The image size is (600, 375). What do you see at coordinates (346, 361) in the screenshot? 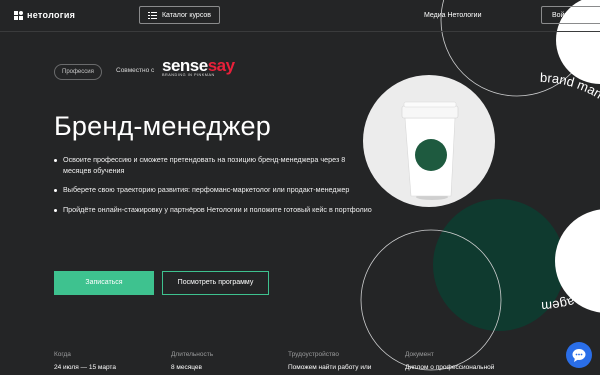
I see `fact-employment: Трудоустройство Поможем найти работу или` at bounding box center [346, 361].